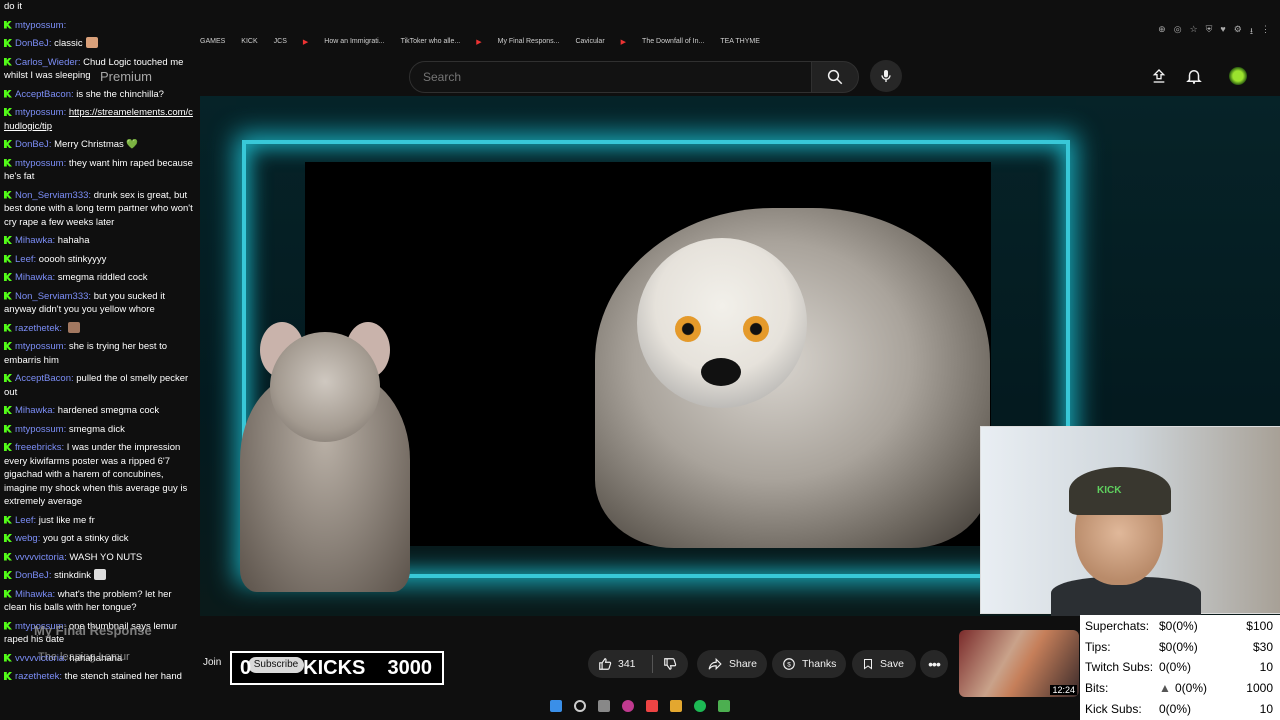 The width and height of the screenshot is (1280, 720). Describe the element at coordinates (676, 706) in the screenshot. I see `folder-icon` at that location.